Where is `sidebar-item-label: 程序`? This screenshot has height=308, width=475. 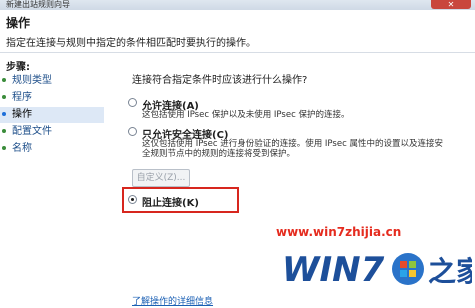 sidebar-item-label: 程序 is located at coordinates (22, 97).